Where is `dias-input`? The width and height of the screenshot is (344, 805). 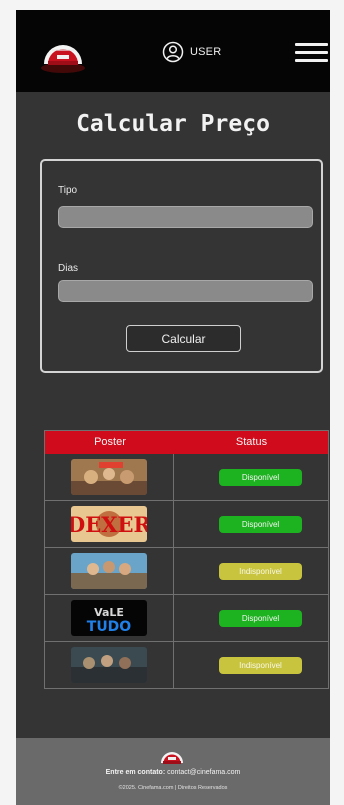
dias-input is located at coordinates (185, 291).